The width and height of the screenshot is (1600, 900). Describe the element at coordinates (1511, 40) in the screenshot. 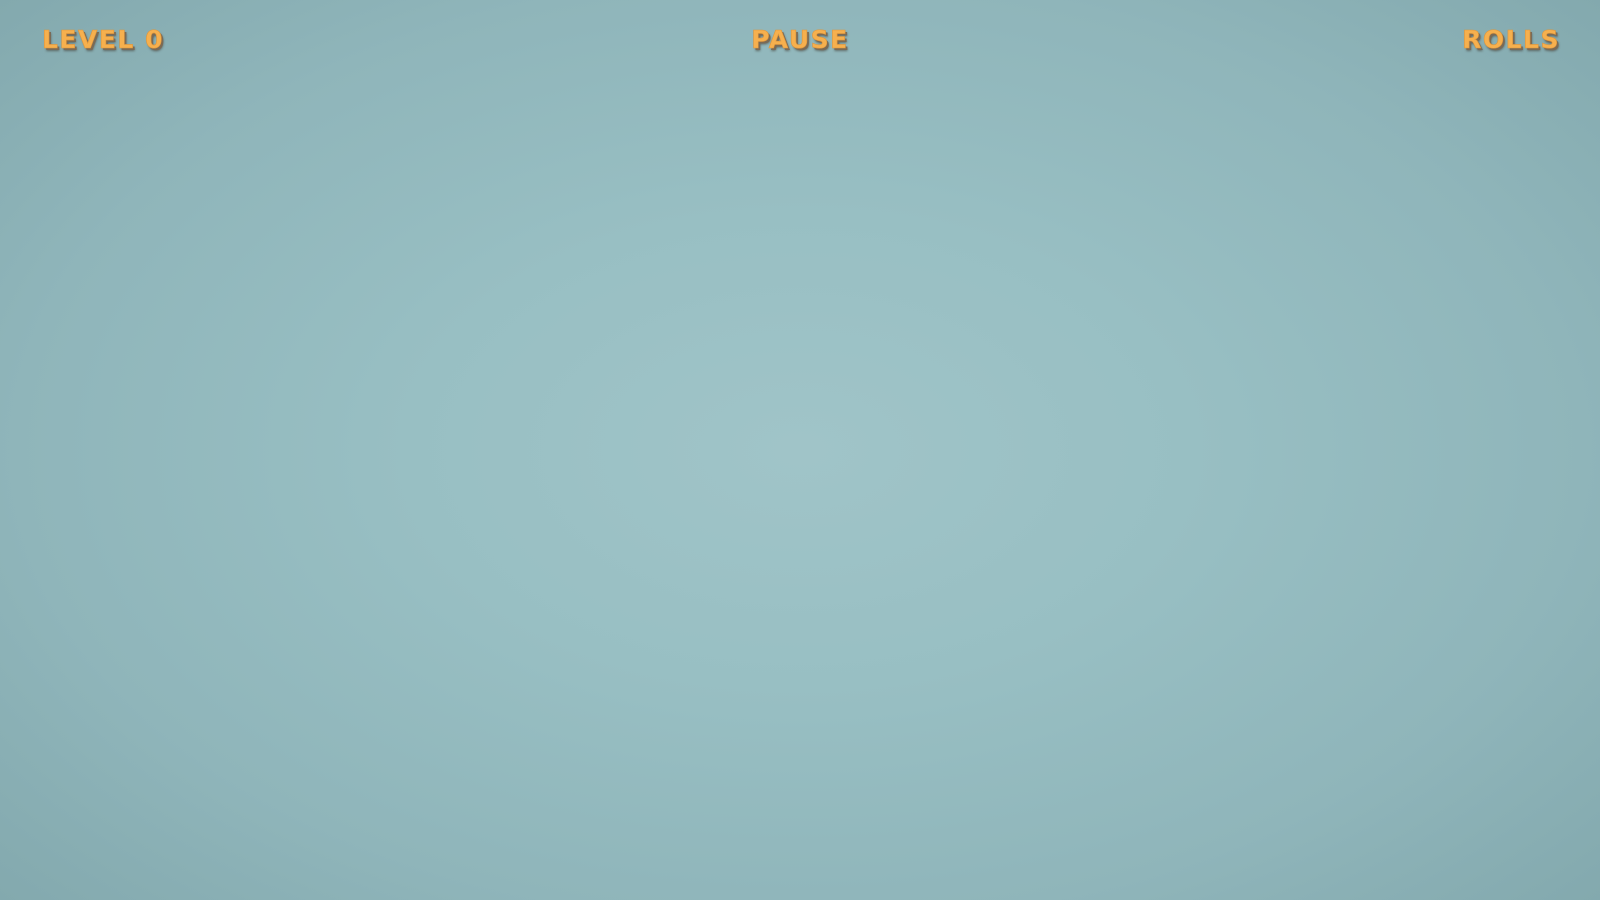

I see `rolls-button: ROLLS` at that location.